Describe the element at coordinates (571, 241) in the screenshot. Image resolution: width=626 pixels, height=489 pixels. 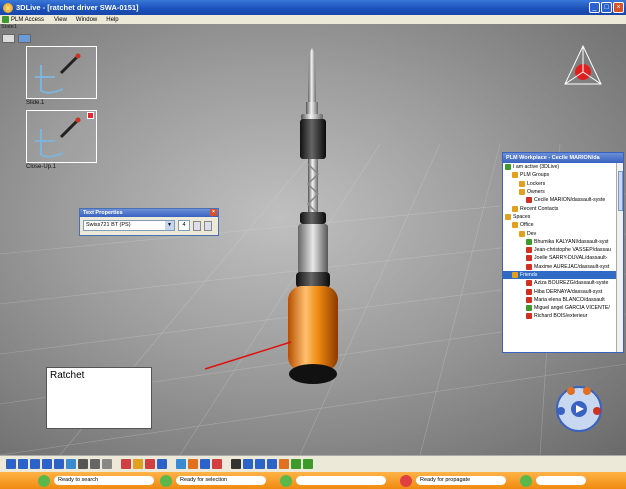
I see `plm-tree-row-label: Bhumika KALYANI/dassault-syst` at that location.